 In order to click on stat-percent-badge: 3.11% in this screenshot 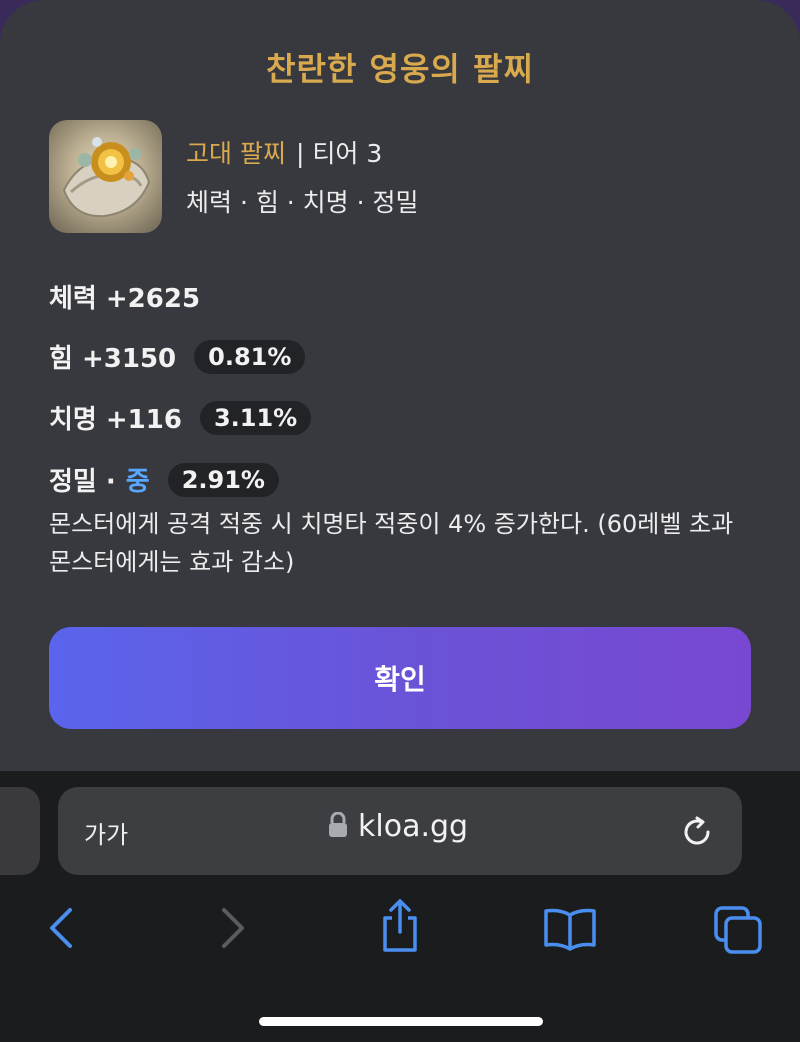, I will do `click(255, 417)`.